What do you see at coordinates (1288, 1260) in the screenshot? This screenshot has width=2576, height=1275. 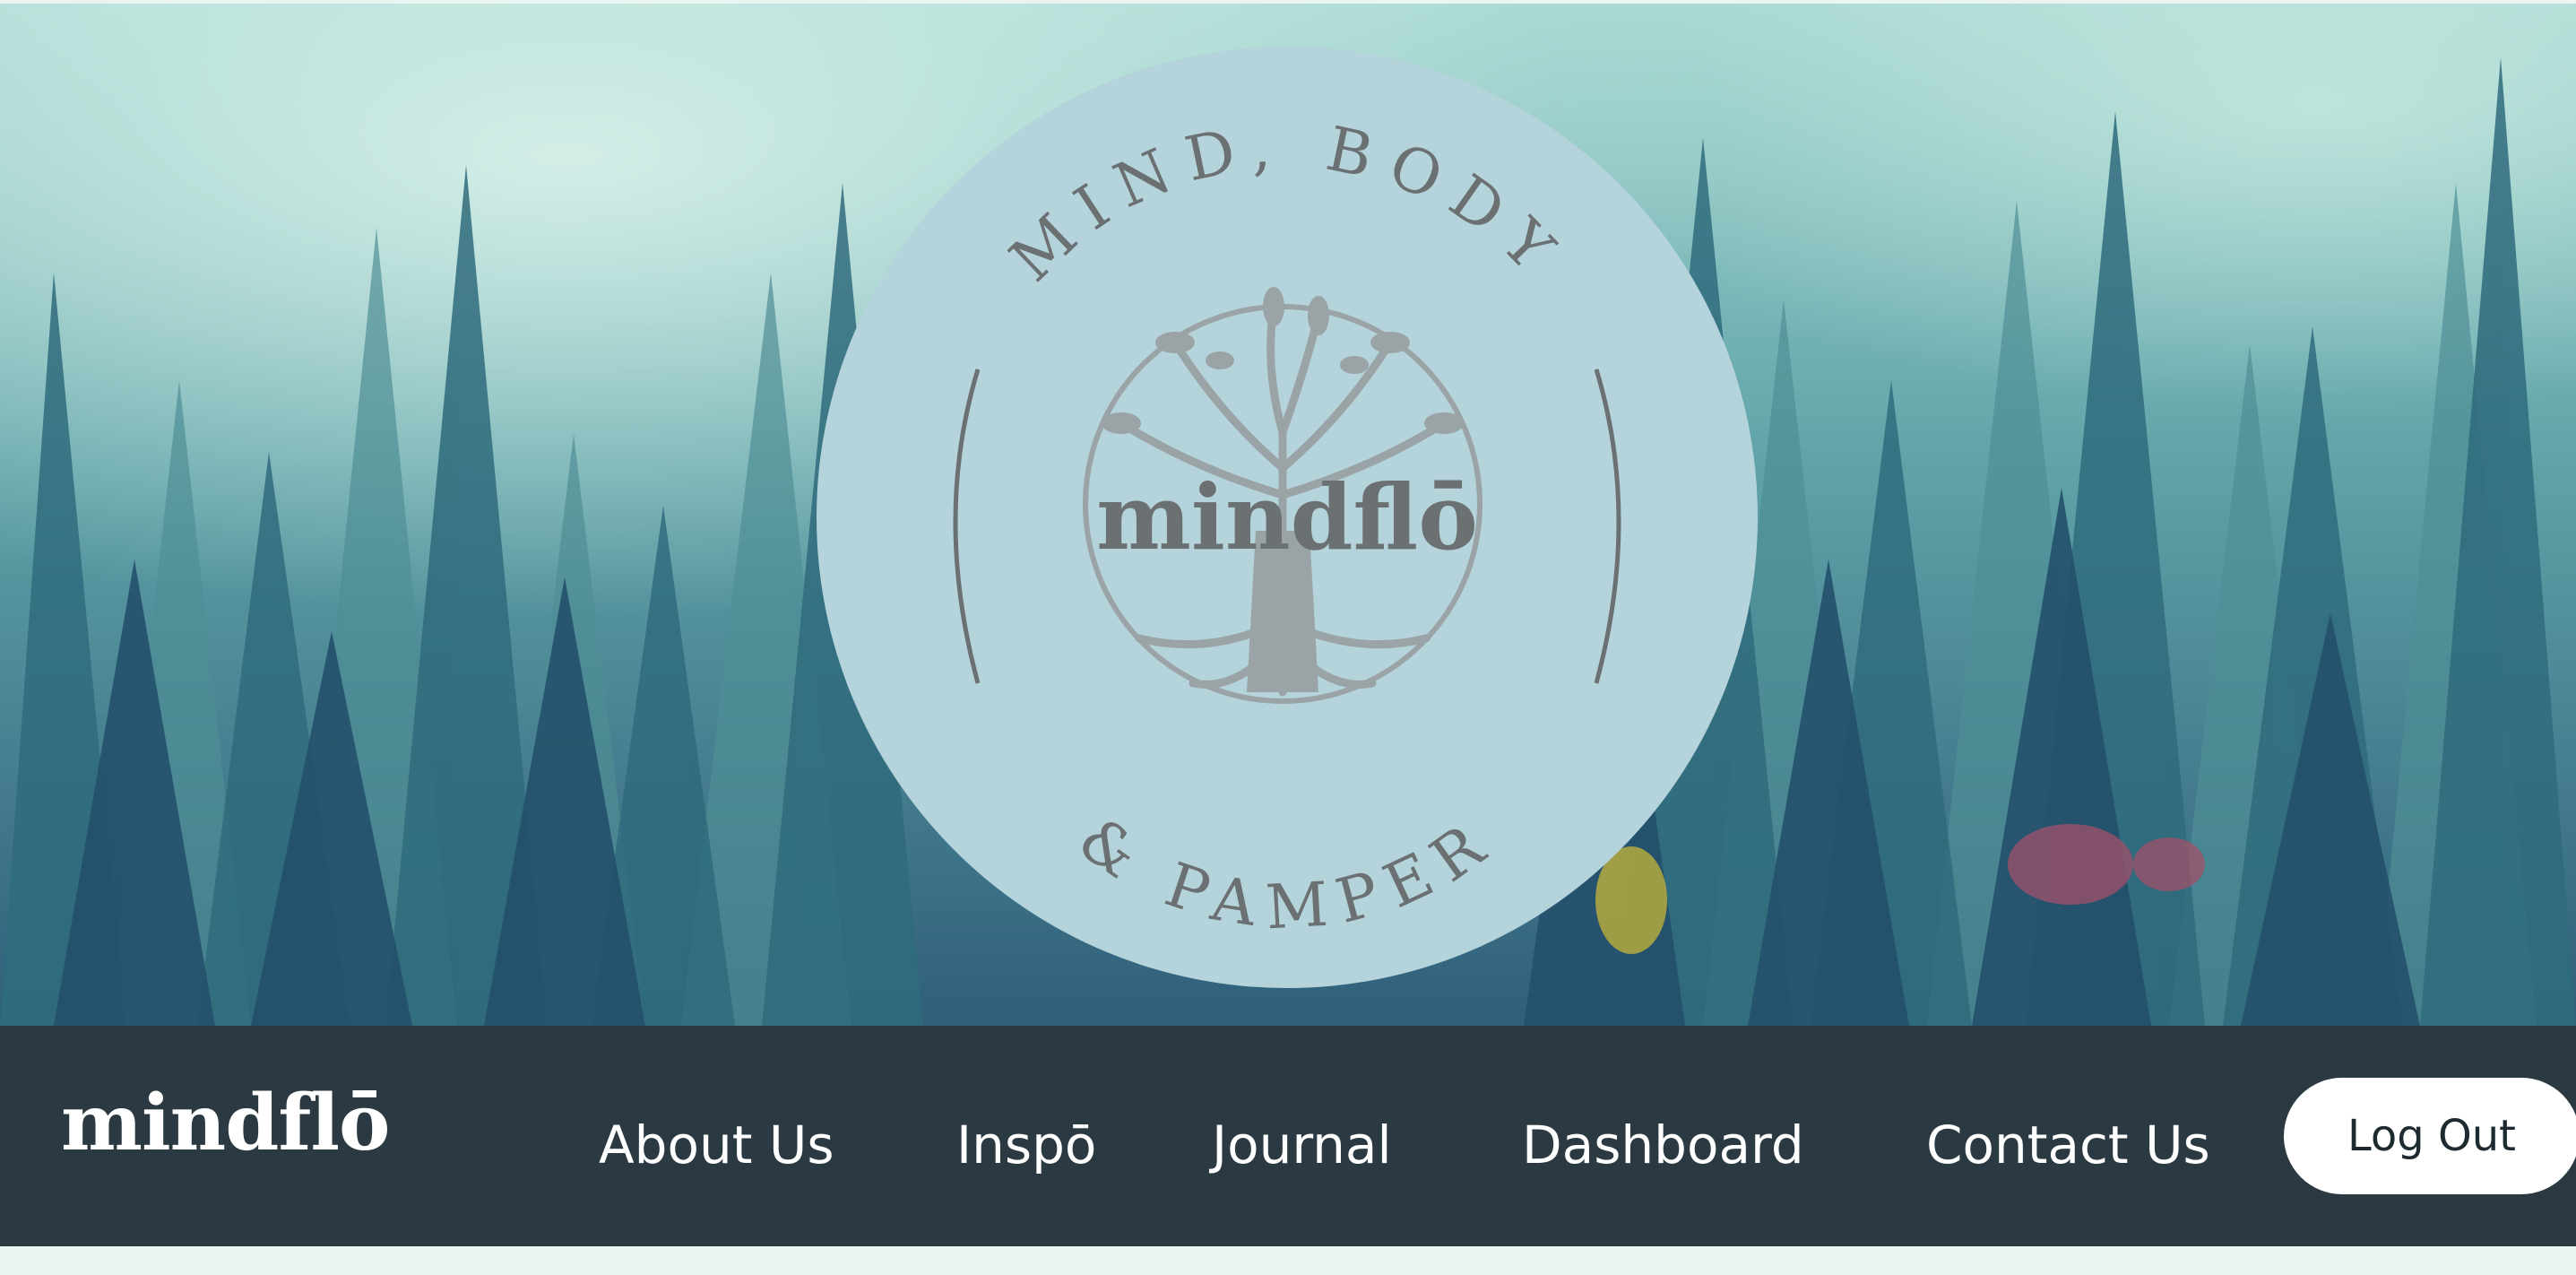 I see `page-content-strip` at bounding box center [1288, 1260].